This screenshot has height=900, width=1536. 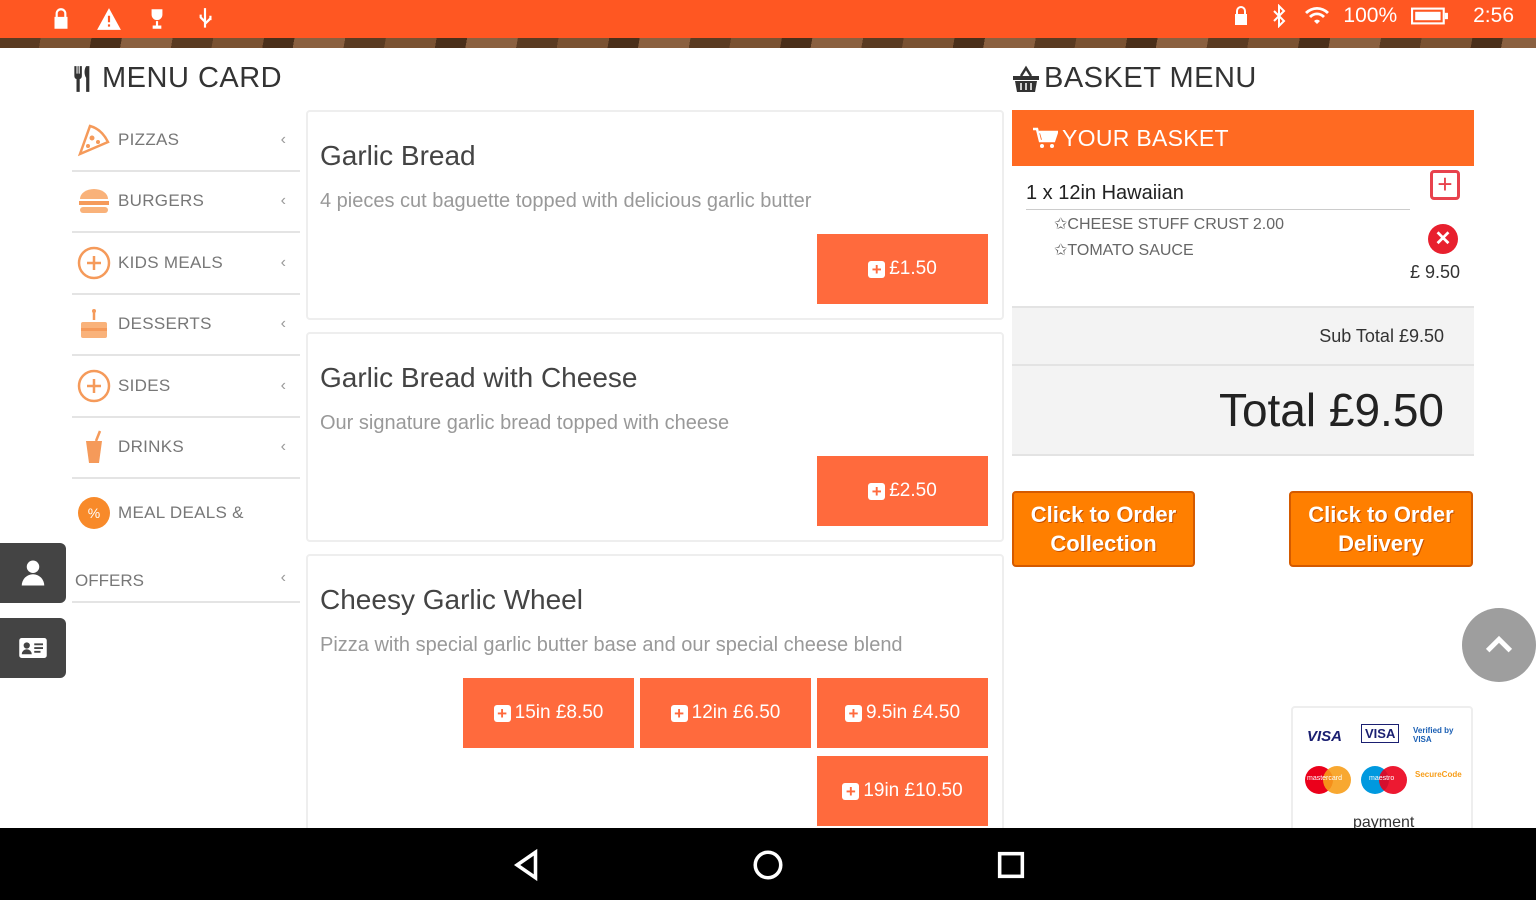 I want to click on user-icon, so click(x=33, y=573).